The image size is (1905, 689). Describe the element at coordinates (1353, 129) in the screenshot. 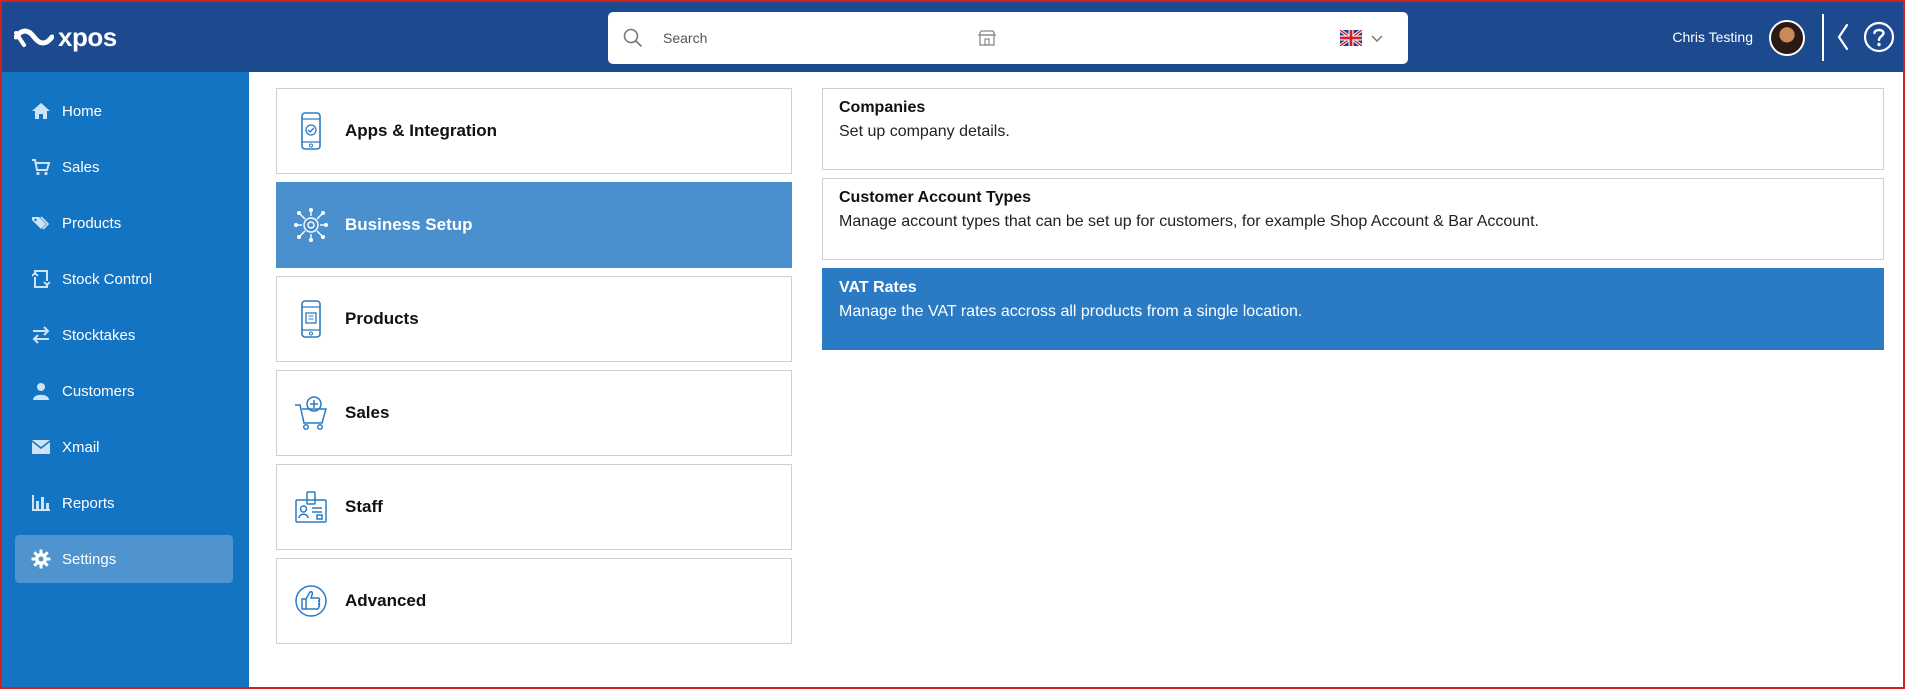

I see `settings-item-companies: Companies Set up company details.` at that location.